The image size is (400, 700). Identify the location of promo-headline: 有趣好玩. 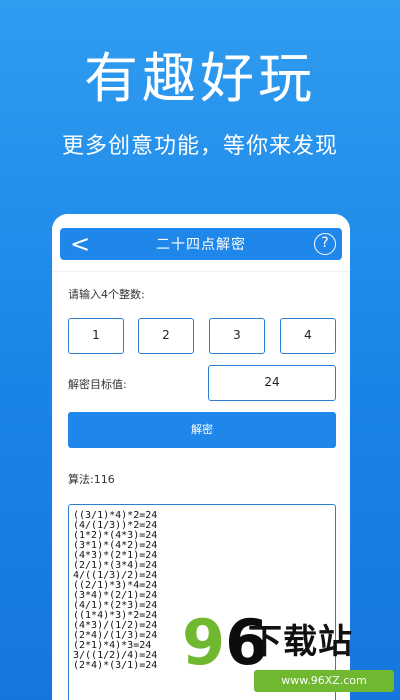
(200, 78).